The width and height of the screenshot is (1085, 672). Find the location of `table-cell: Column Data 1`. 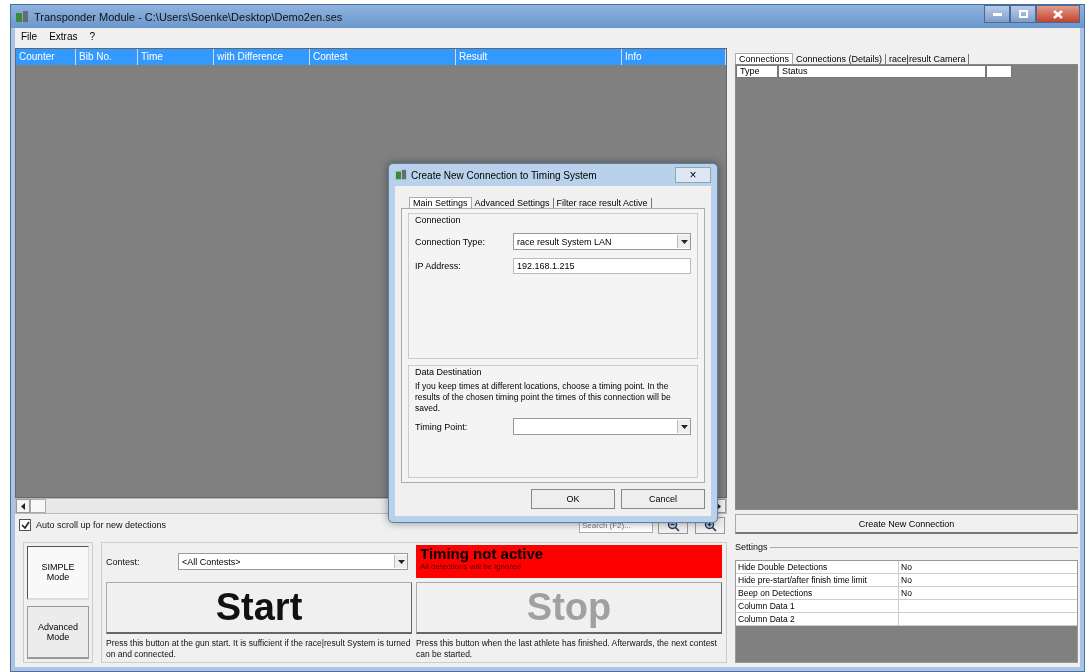

table-cell: Column Data 1 is located at coordinates (817, 606).